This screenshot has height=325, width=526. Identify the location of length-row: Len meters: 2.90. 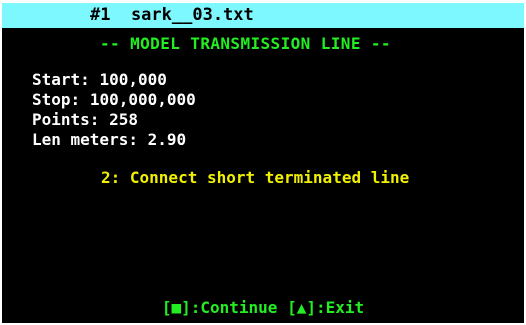
(109, 140).